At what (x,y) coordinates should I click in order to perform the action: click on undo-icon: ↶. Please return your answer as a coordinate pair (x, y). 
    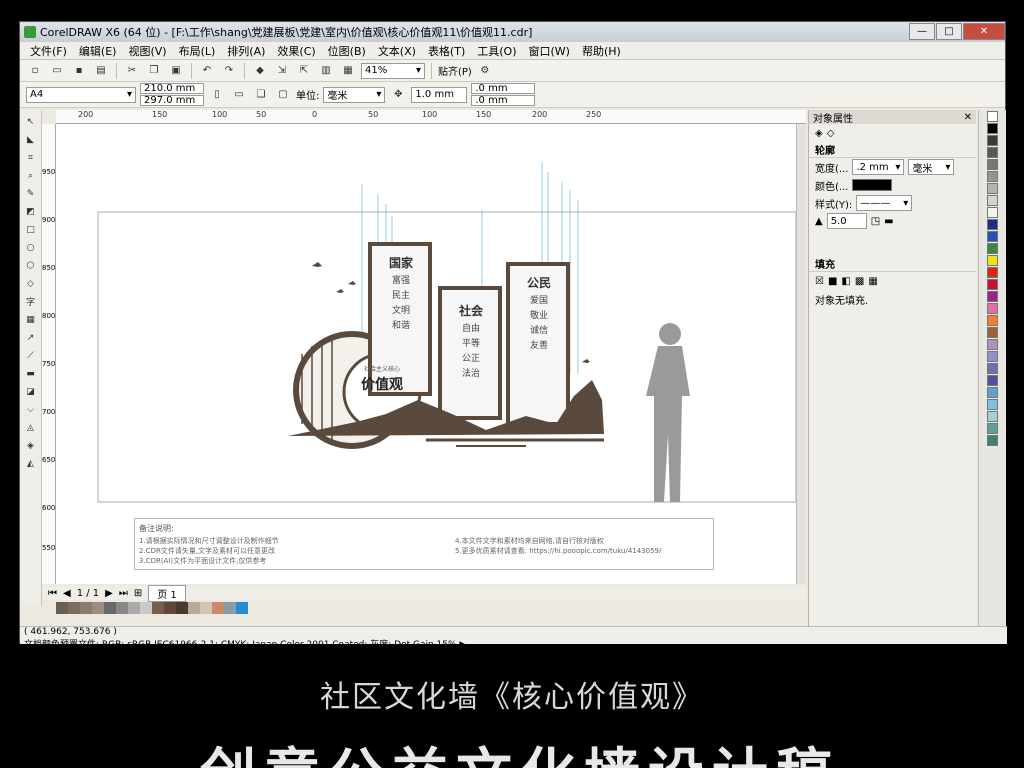
    Looking at the image, I should click on (207, 71).